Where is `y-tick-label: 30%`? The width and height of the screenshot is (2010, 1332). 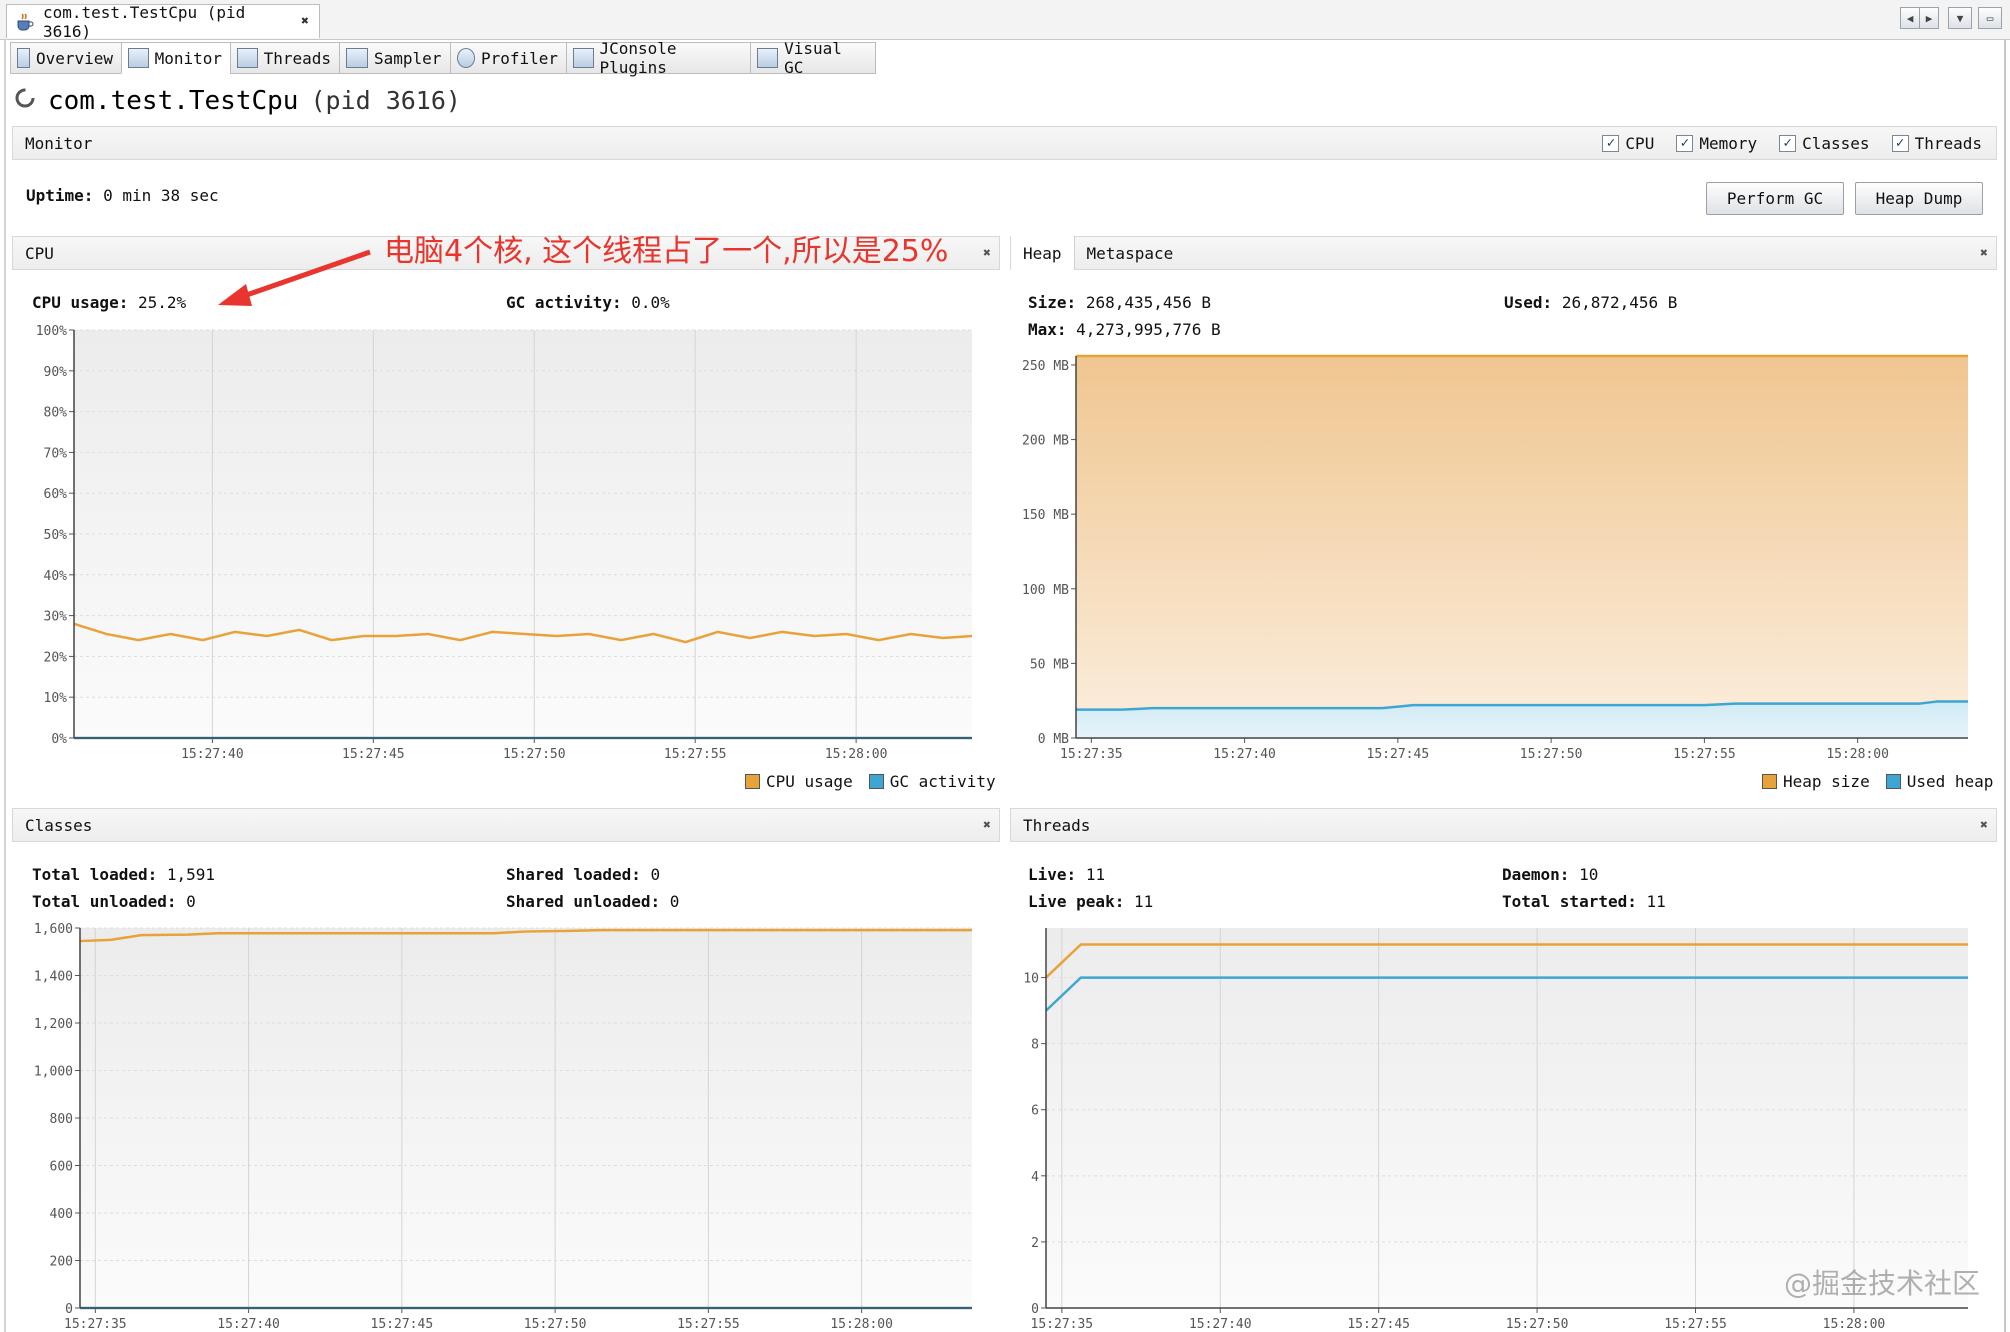 y-tick-label: 30% is located at coordinates (56, 617).